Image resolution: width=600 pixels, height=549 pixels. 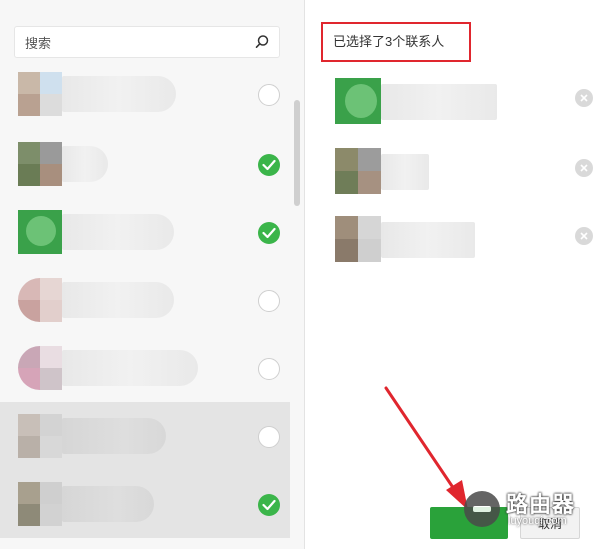 I want to click on selected-count-label: 已选择了3个联系人, so click(x=396, y=42).